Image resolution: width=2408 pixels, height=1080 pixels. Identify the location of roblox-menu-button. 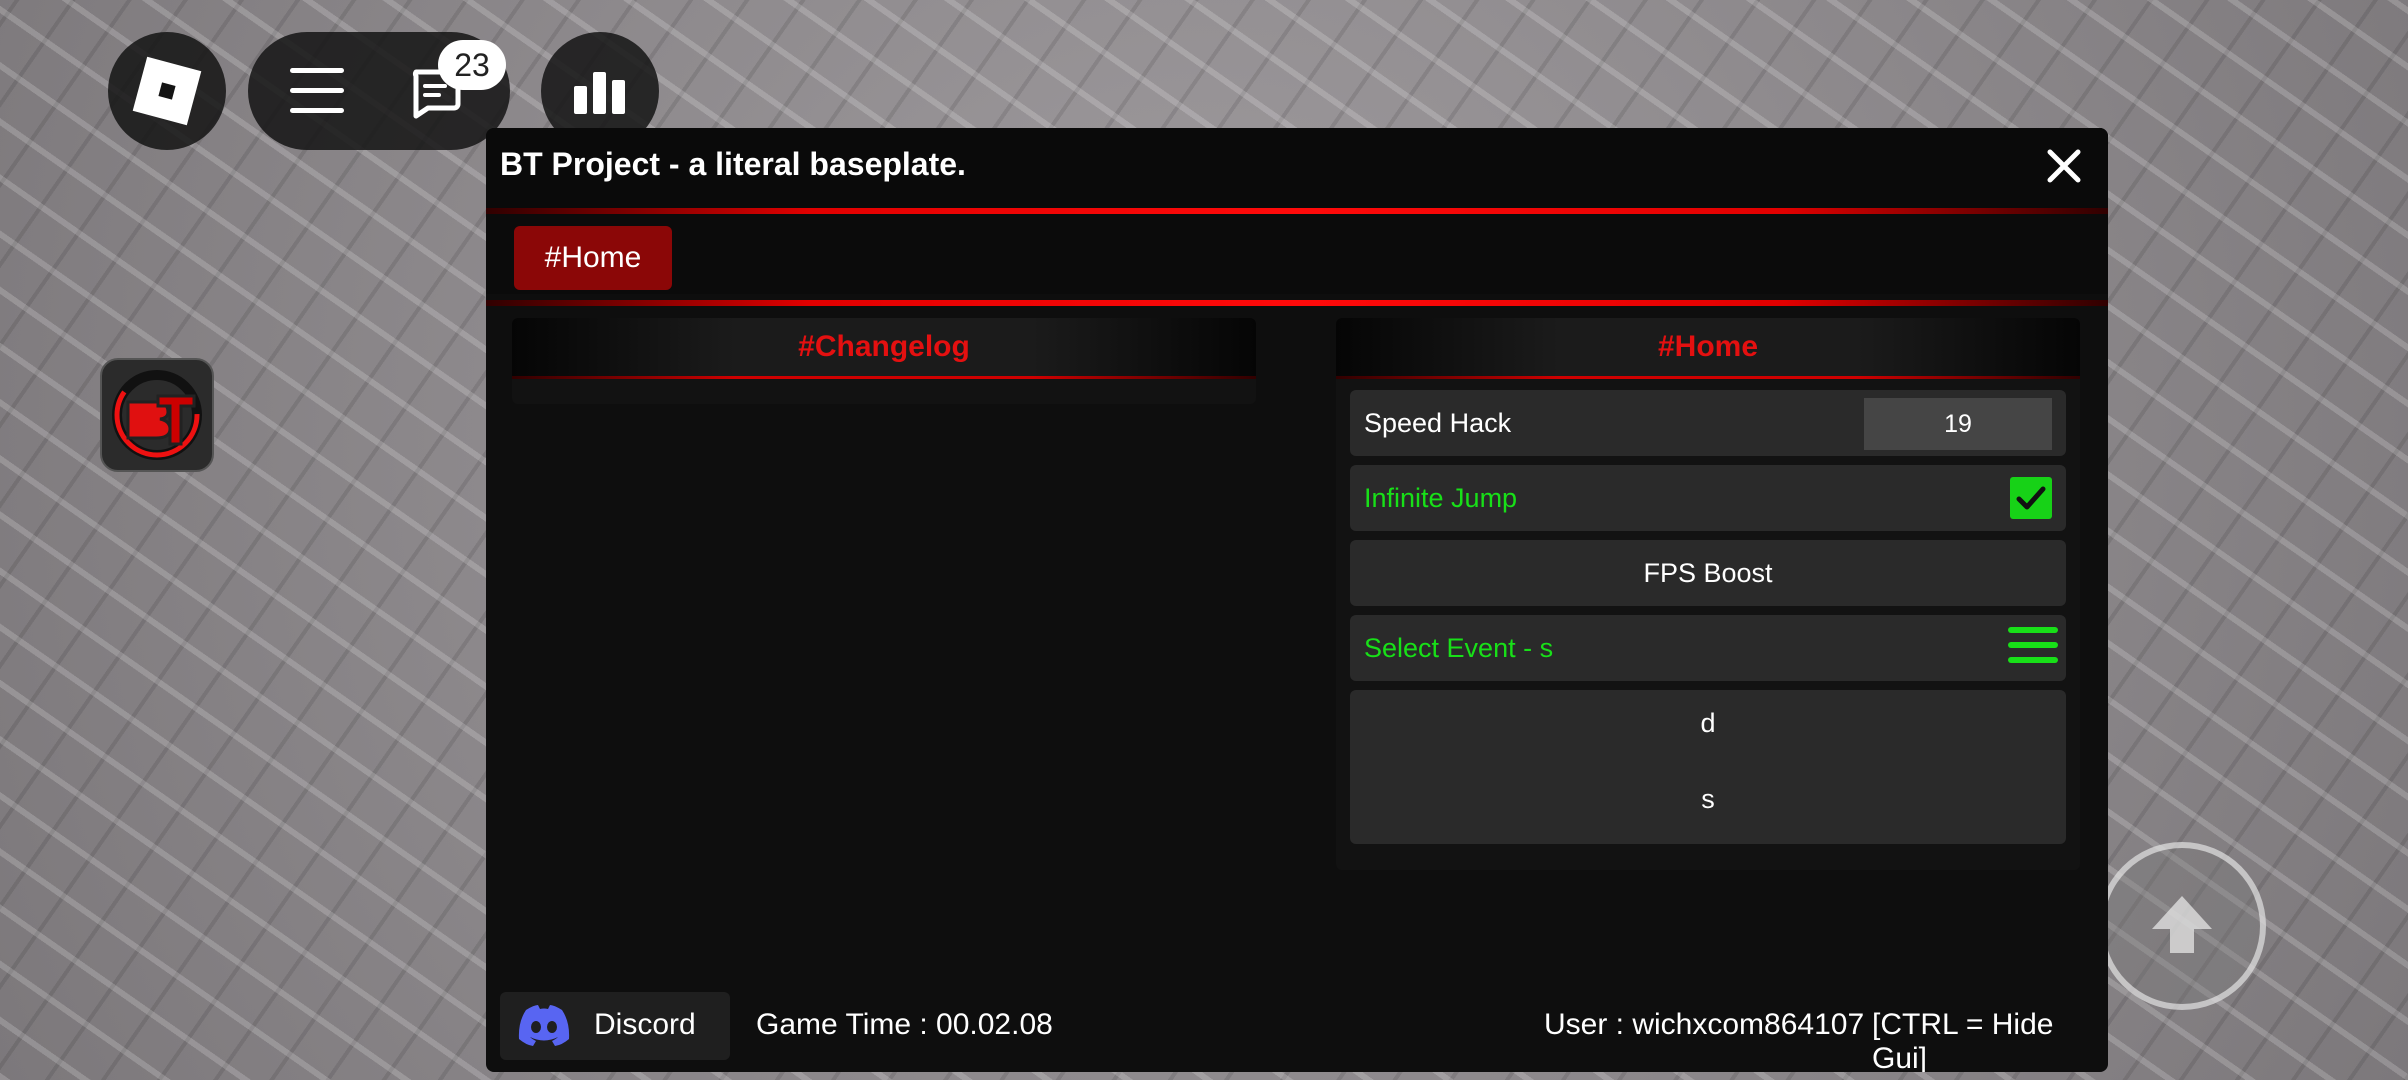
(167, 91).